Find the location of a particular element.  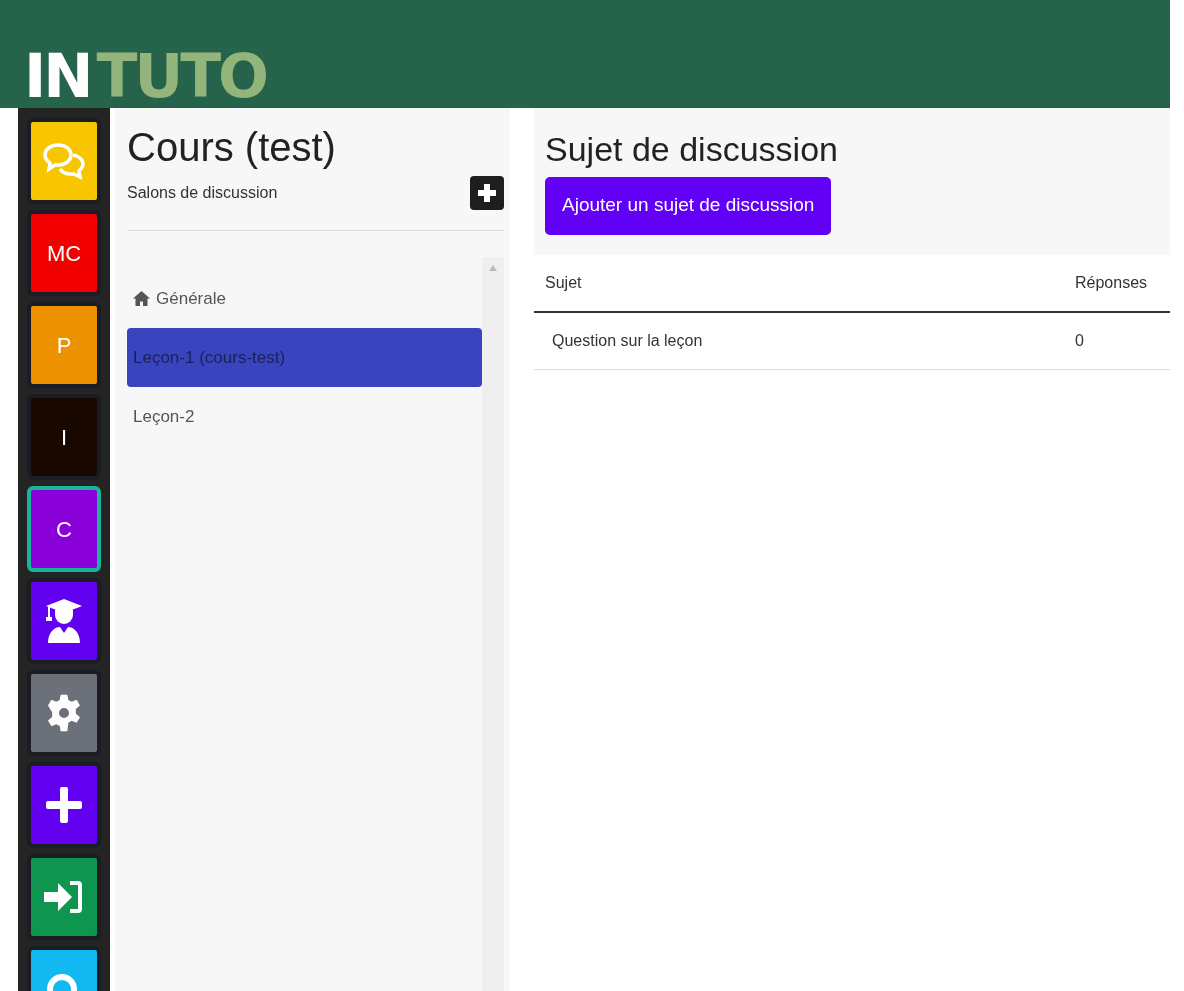

column-header: Réponses is located at coordinates (1112, 282).